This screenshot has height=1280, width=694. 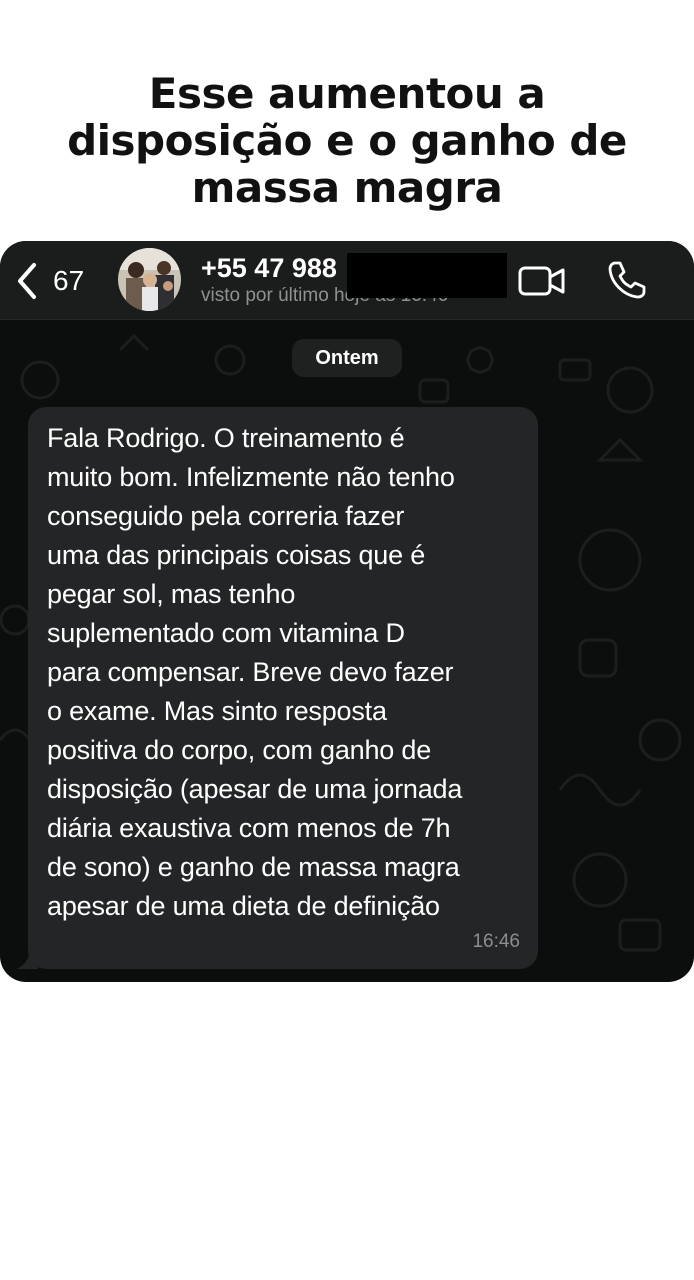 I want to click on message-timestamp: 16:46, so click(x=496, y=941).